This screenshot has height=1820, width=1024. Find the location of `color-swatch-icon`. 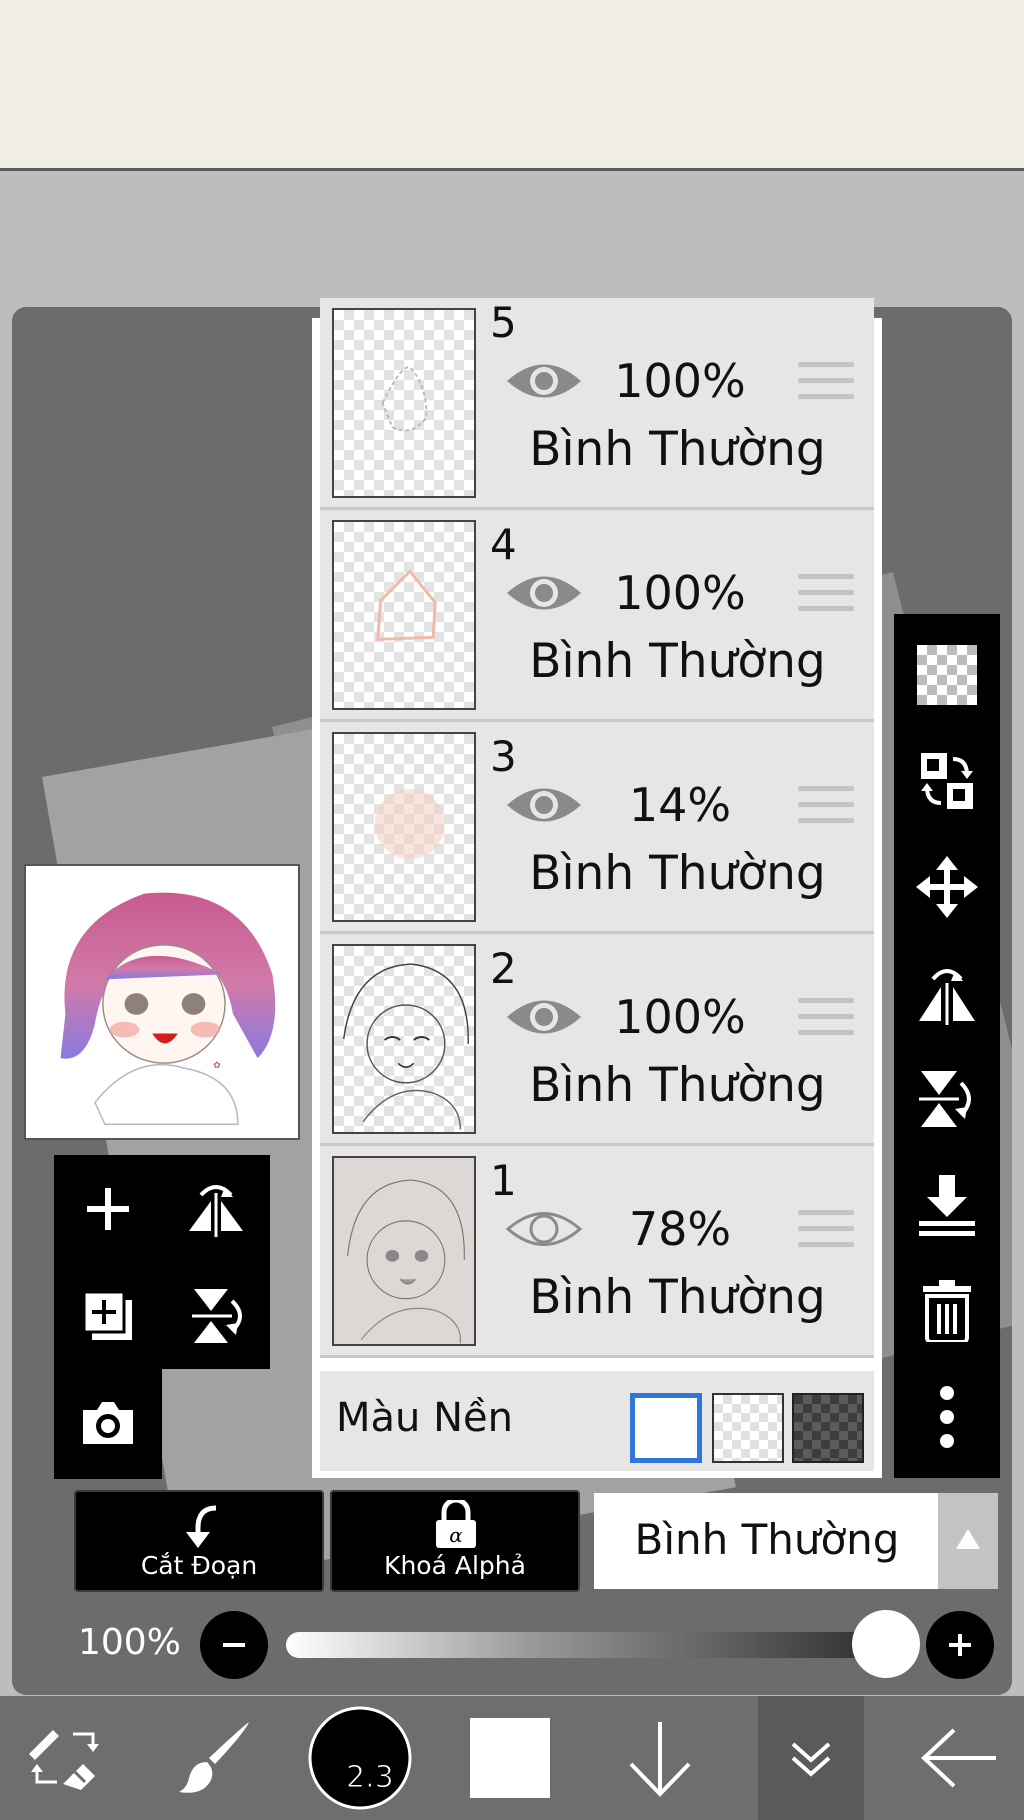

color-swatch-icon is located at coordinates (510, 1758).